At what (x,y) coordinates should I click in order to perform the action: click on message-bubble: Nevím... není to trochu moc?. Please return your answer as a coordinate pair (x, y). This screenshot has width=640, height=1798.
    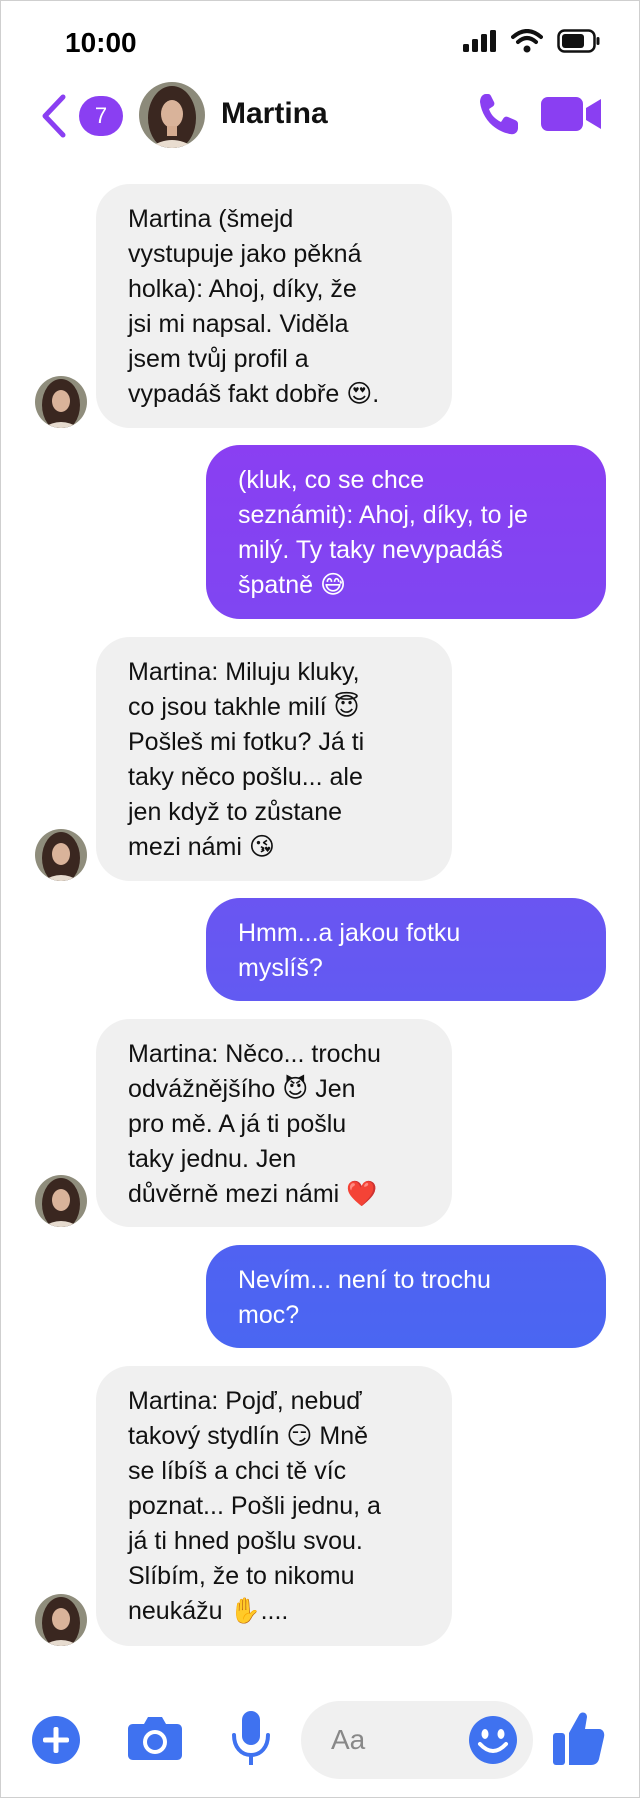
    Looking at the image, I should click on (406, 1296).